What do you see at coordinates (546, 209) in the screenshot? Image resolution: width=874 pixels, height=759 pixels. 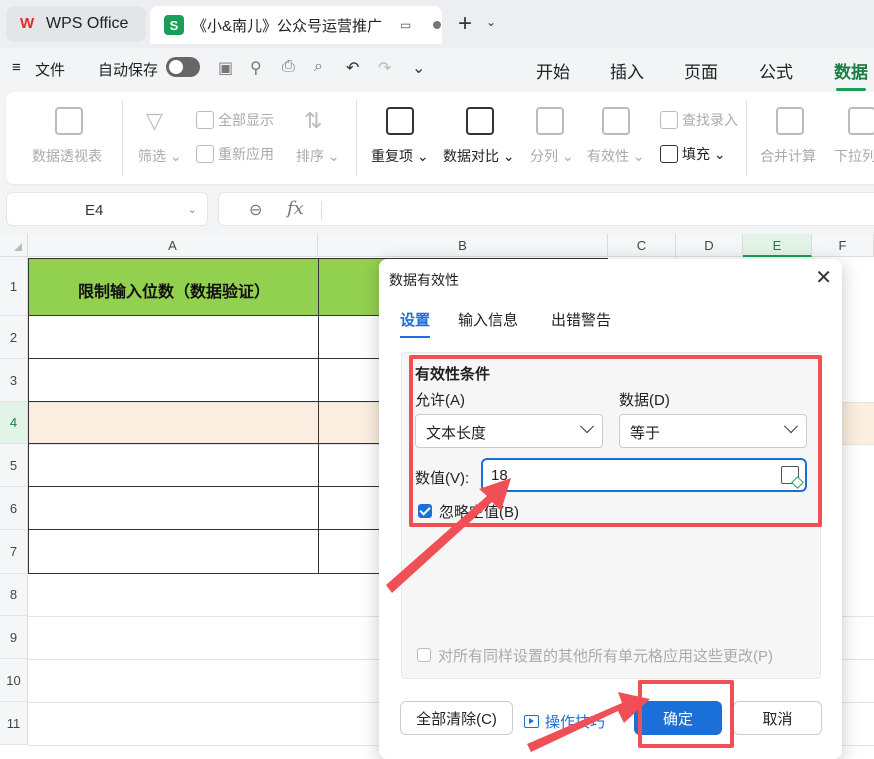 I see `formula-bar: ⊖ fx` at bounding box center [546, 209].